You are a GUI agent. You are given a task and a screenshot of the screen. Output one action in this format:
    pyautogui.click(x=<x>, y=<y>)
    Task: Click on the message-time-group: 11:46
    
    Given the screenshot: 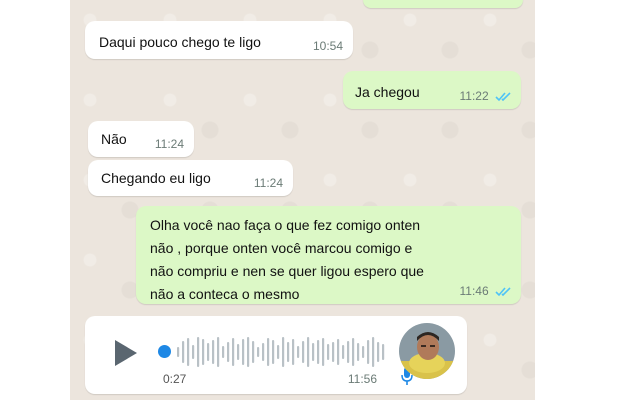 What is the action you would take?
    pyautogui.click(x=486, y=291)
    